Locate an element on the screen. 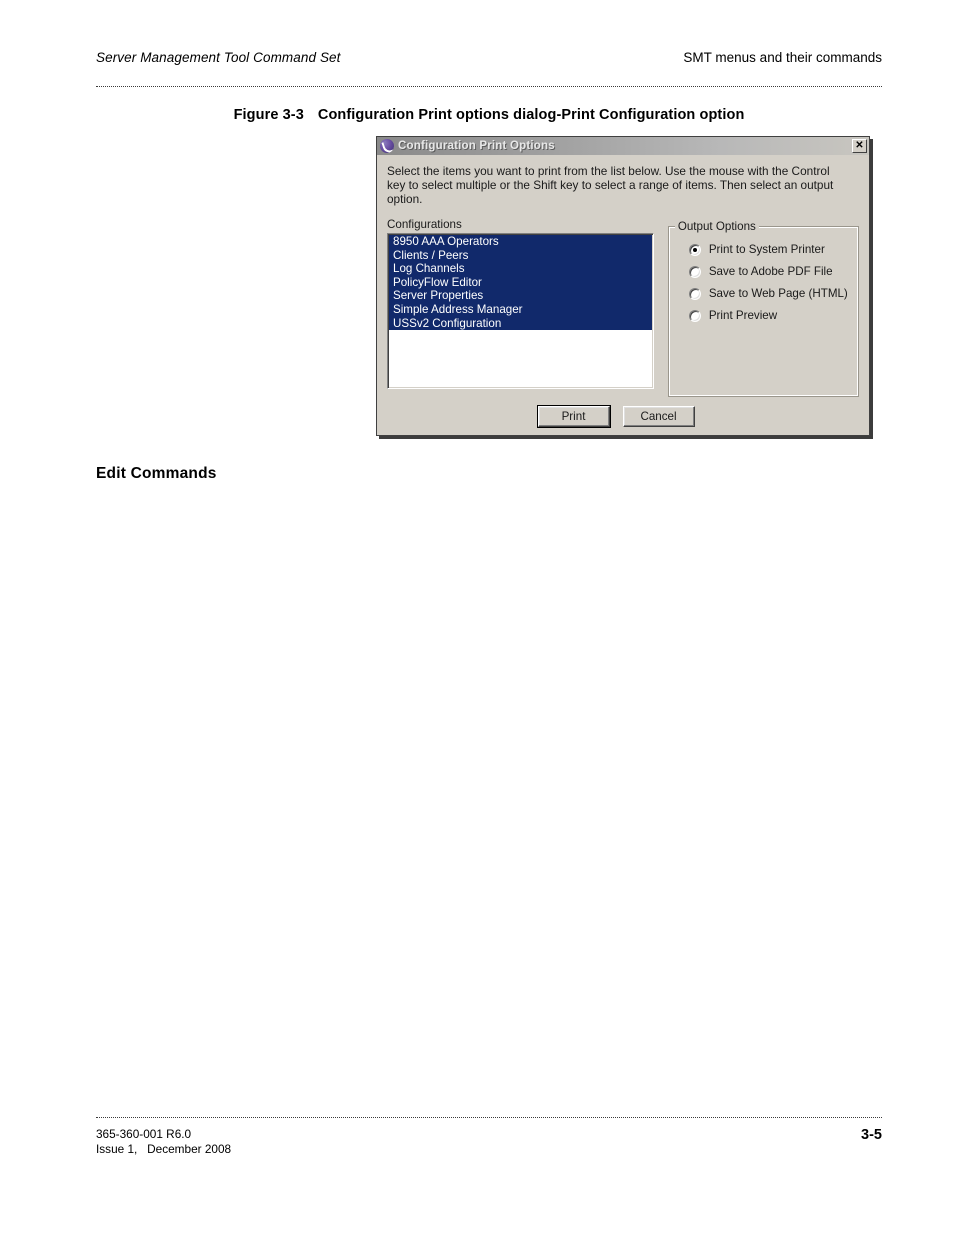 This screenshot has height=1235, width=954. dialog-button-row: Print Cancel is located at coordinates (623, 416).